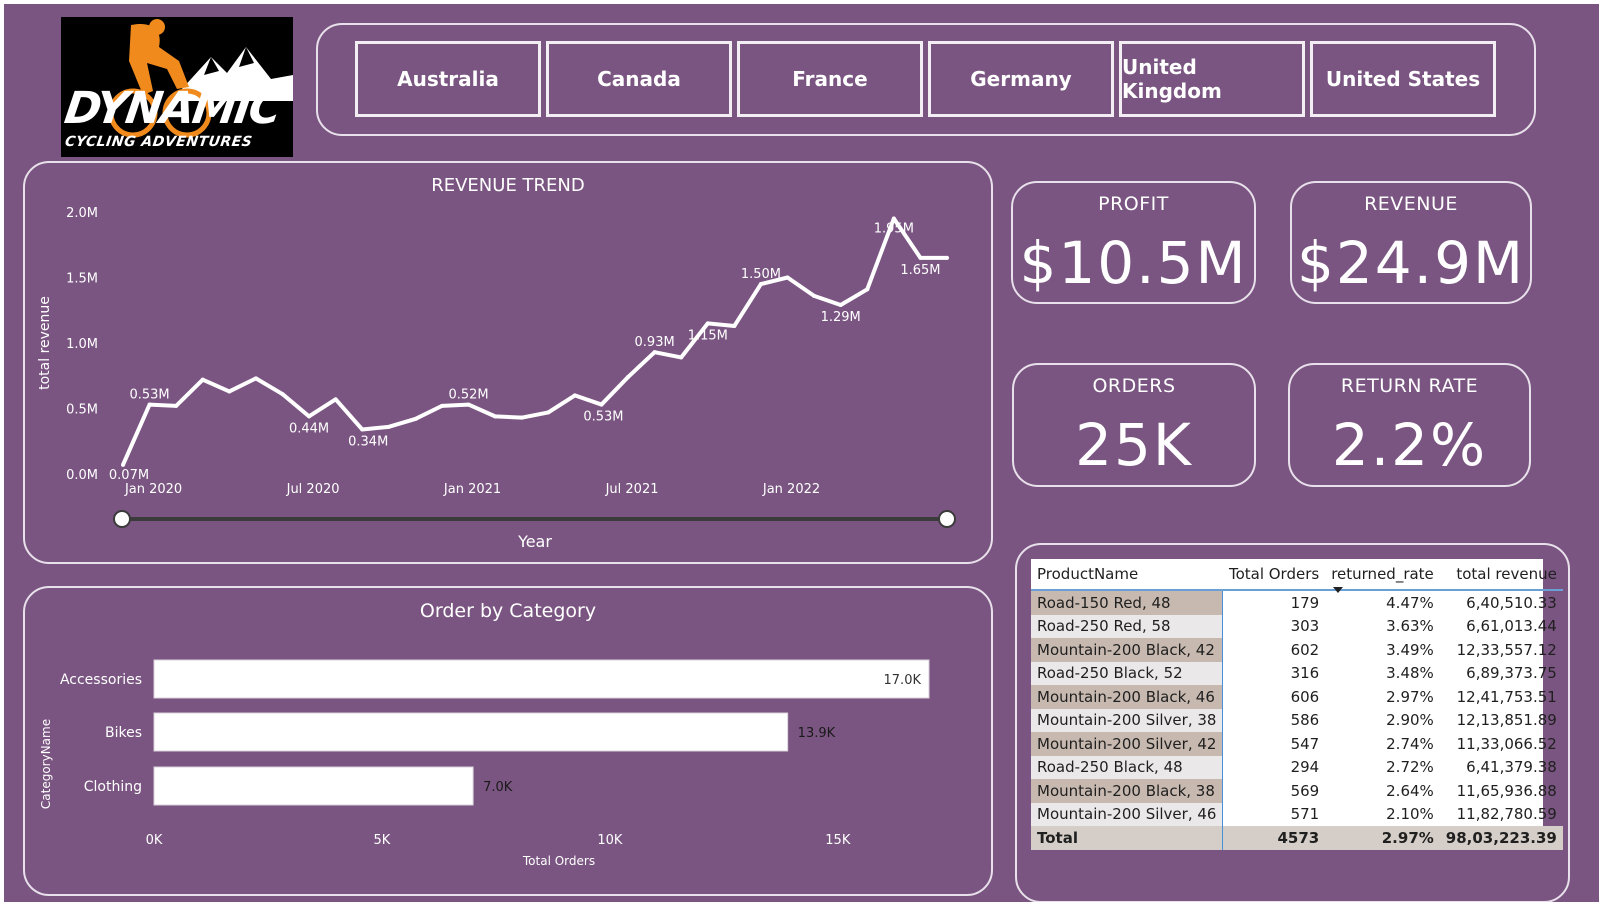  What do you see at coordinates (1305, 790) in the screenshot?
I see `total-orders-cell: 569` at bounding box center [1305, 790].